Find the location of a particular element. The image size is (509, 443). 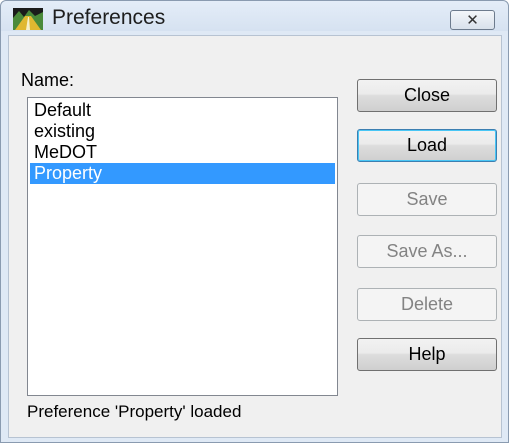

list-item-existing: existing is located at coordinates (182, 131).